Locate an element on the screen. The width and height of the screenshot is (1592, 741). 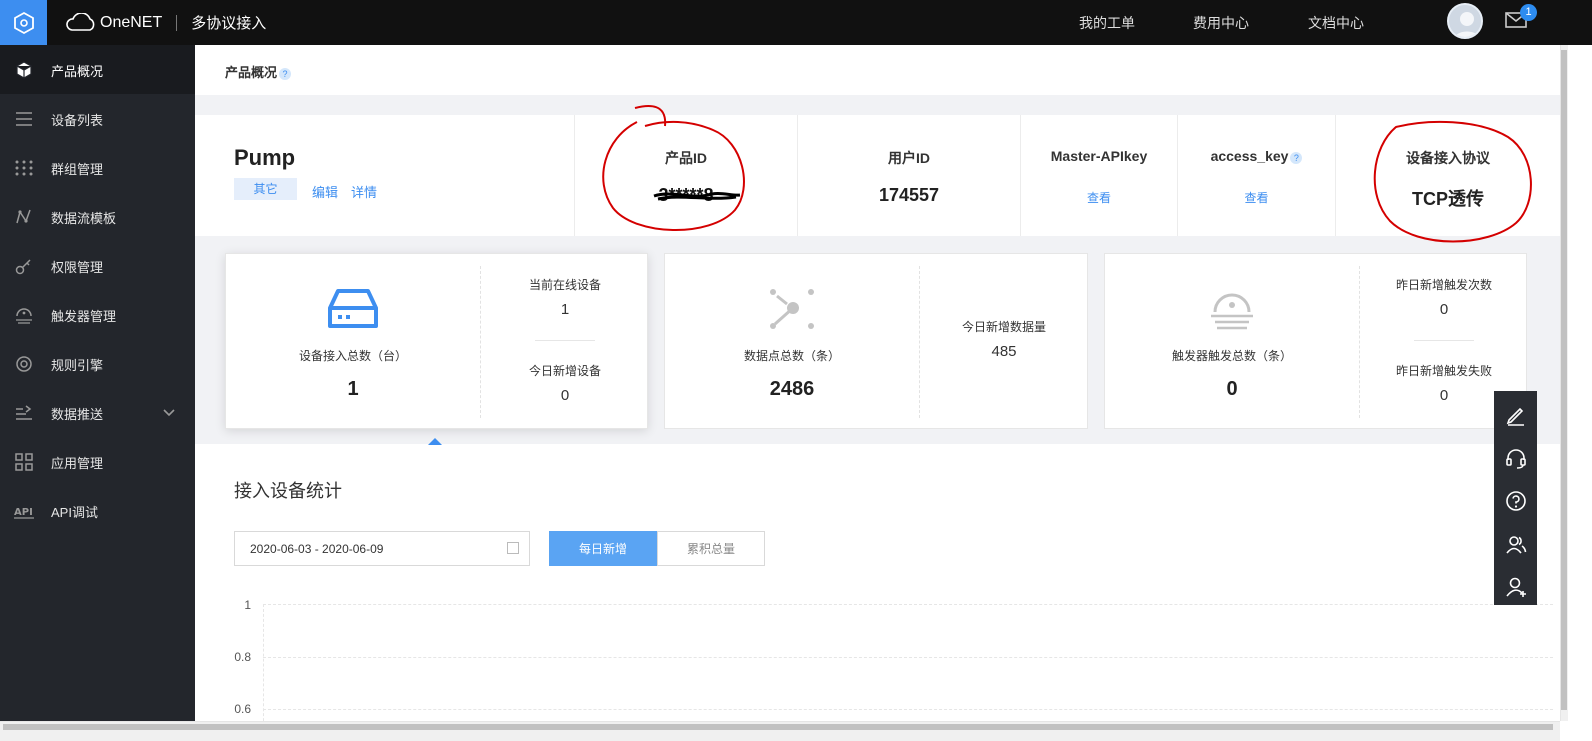
device-stats-card: 设备接入总数（台） 1 当前在线设备 1 今日新增设备 0 is located at coordinates (436, 341).